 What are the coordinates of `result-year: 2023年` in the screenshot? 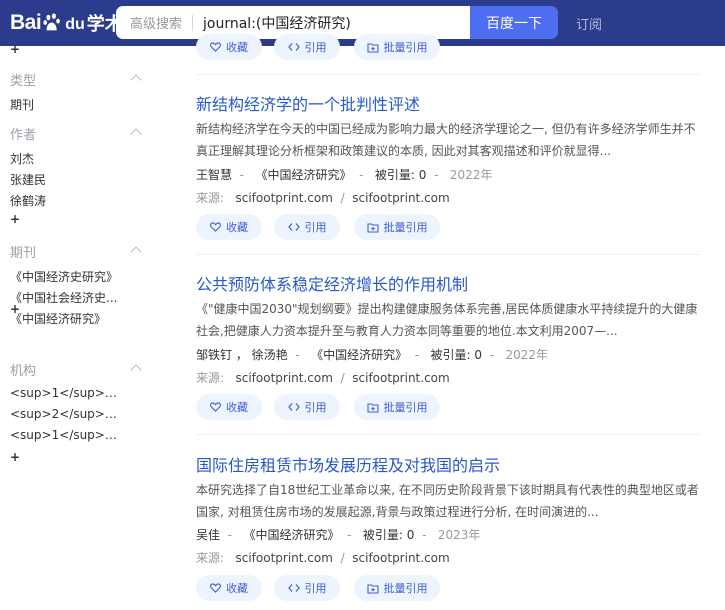 It's located at (459, 535).